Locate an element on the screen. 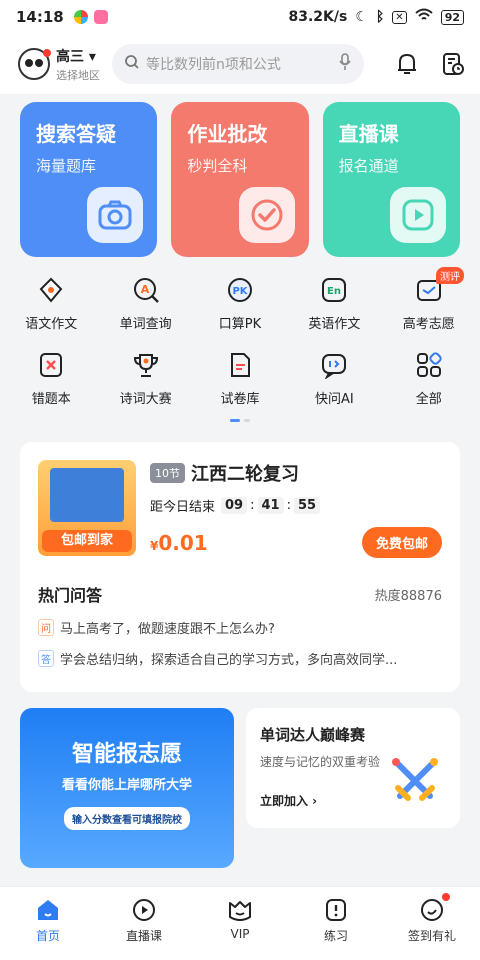  app-notification-icon is located at coordinates (80, 17).